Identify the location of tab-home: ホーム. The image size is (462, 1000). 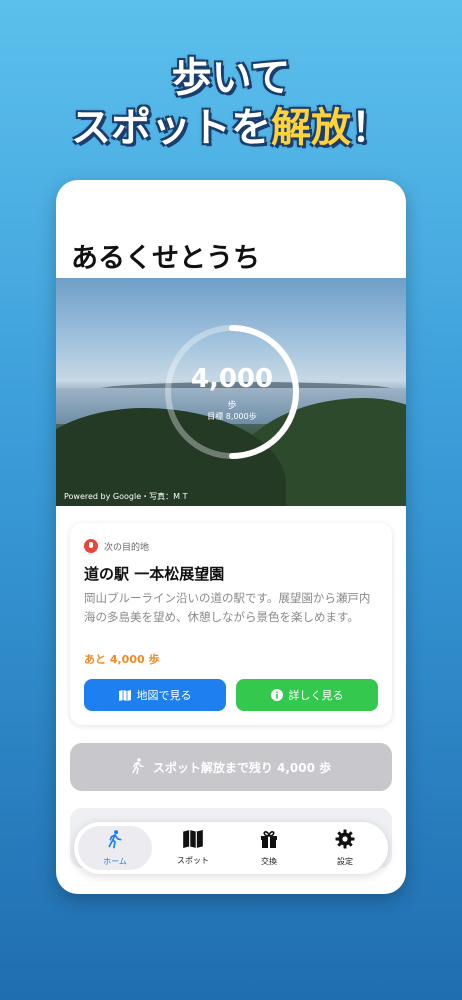
(115, 848).